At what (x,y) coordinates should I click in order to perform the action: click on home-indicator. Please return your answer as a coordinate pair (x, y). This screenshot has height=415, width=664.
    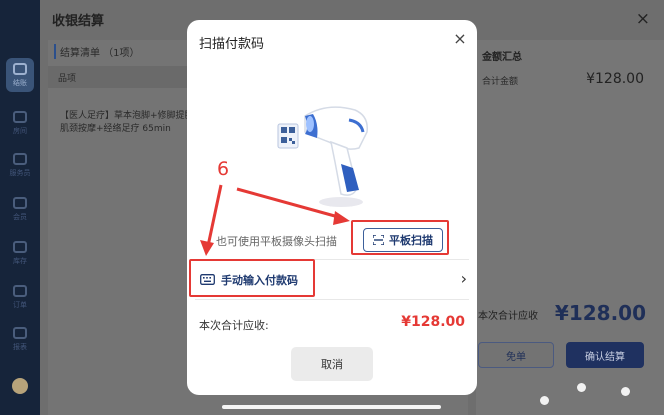
    Looking at the image, I should click on (331, 407).